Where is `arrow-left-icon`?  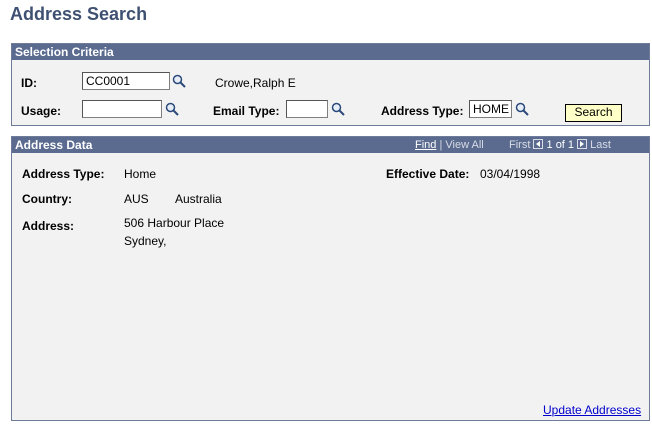 arrow-left-icon is located at coordinates (538, 144).